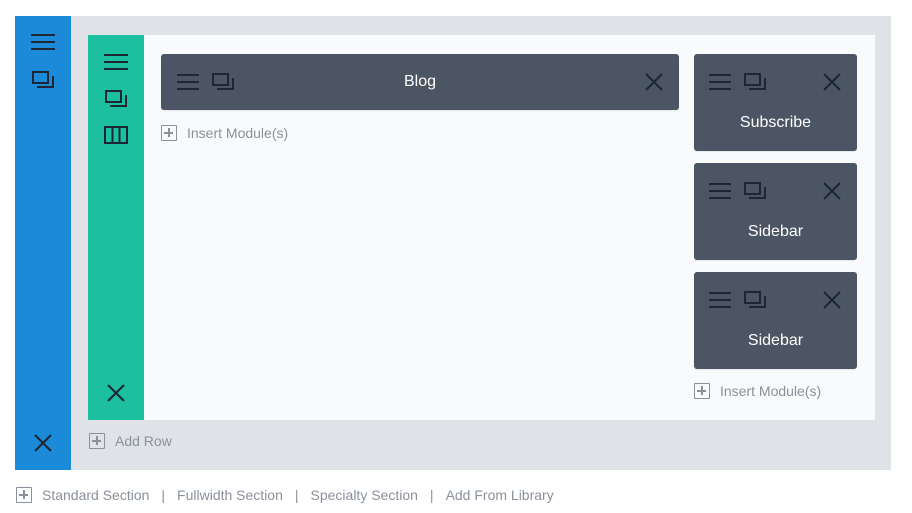  Describe the element at coordinates (116, 135) in the screenshot. I see `columns-icon` at that location.